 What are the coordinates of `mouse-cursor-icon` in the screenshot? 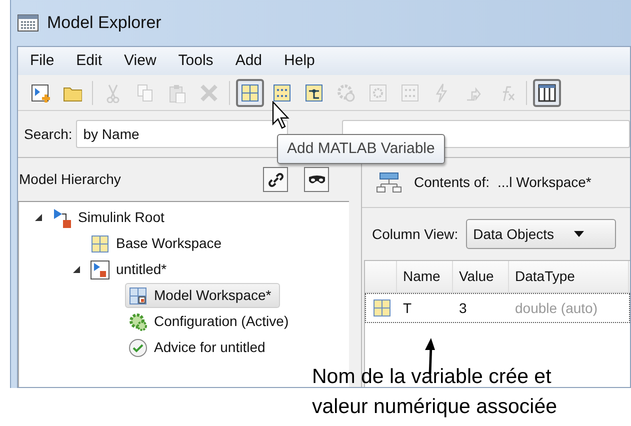 It's located at (282, 116).